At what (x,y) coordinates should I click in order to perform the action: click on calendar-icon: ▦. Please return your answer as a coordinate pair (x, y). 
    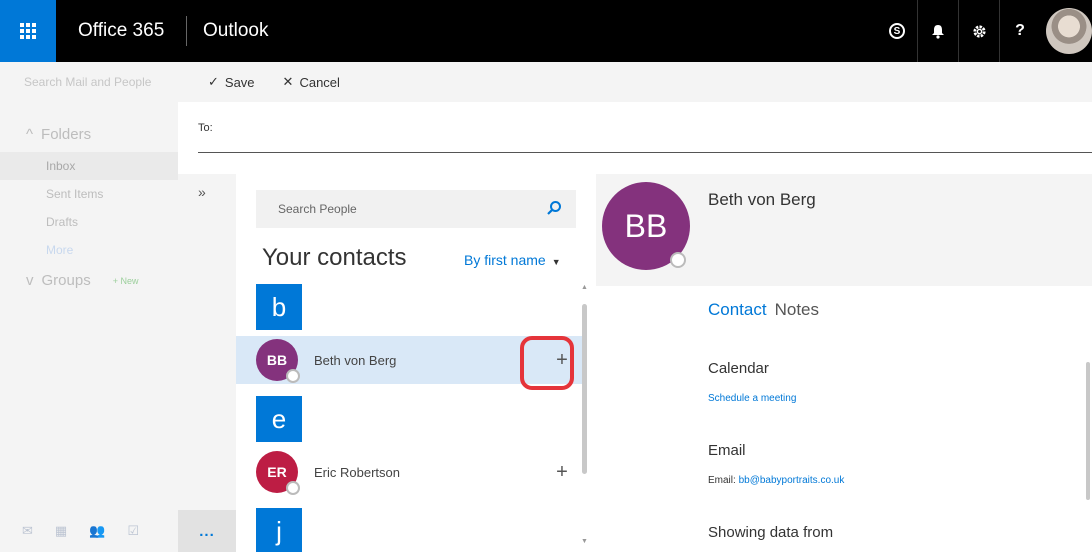
    Looking at the image, I should click on (61, 531).